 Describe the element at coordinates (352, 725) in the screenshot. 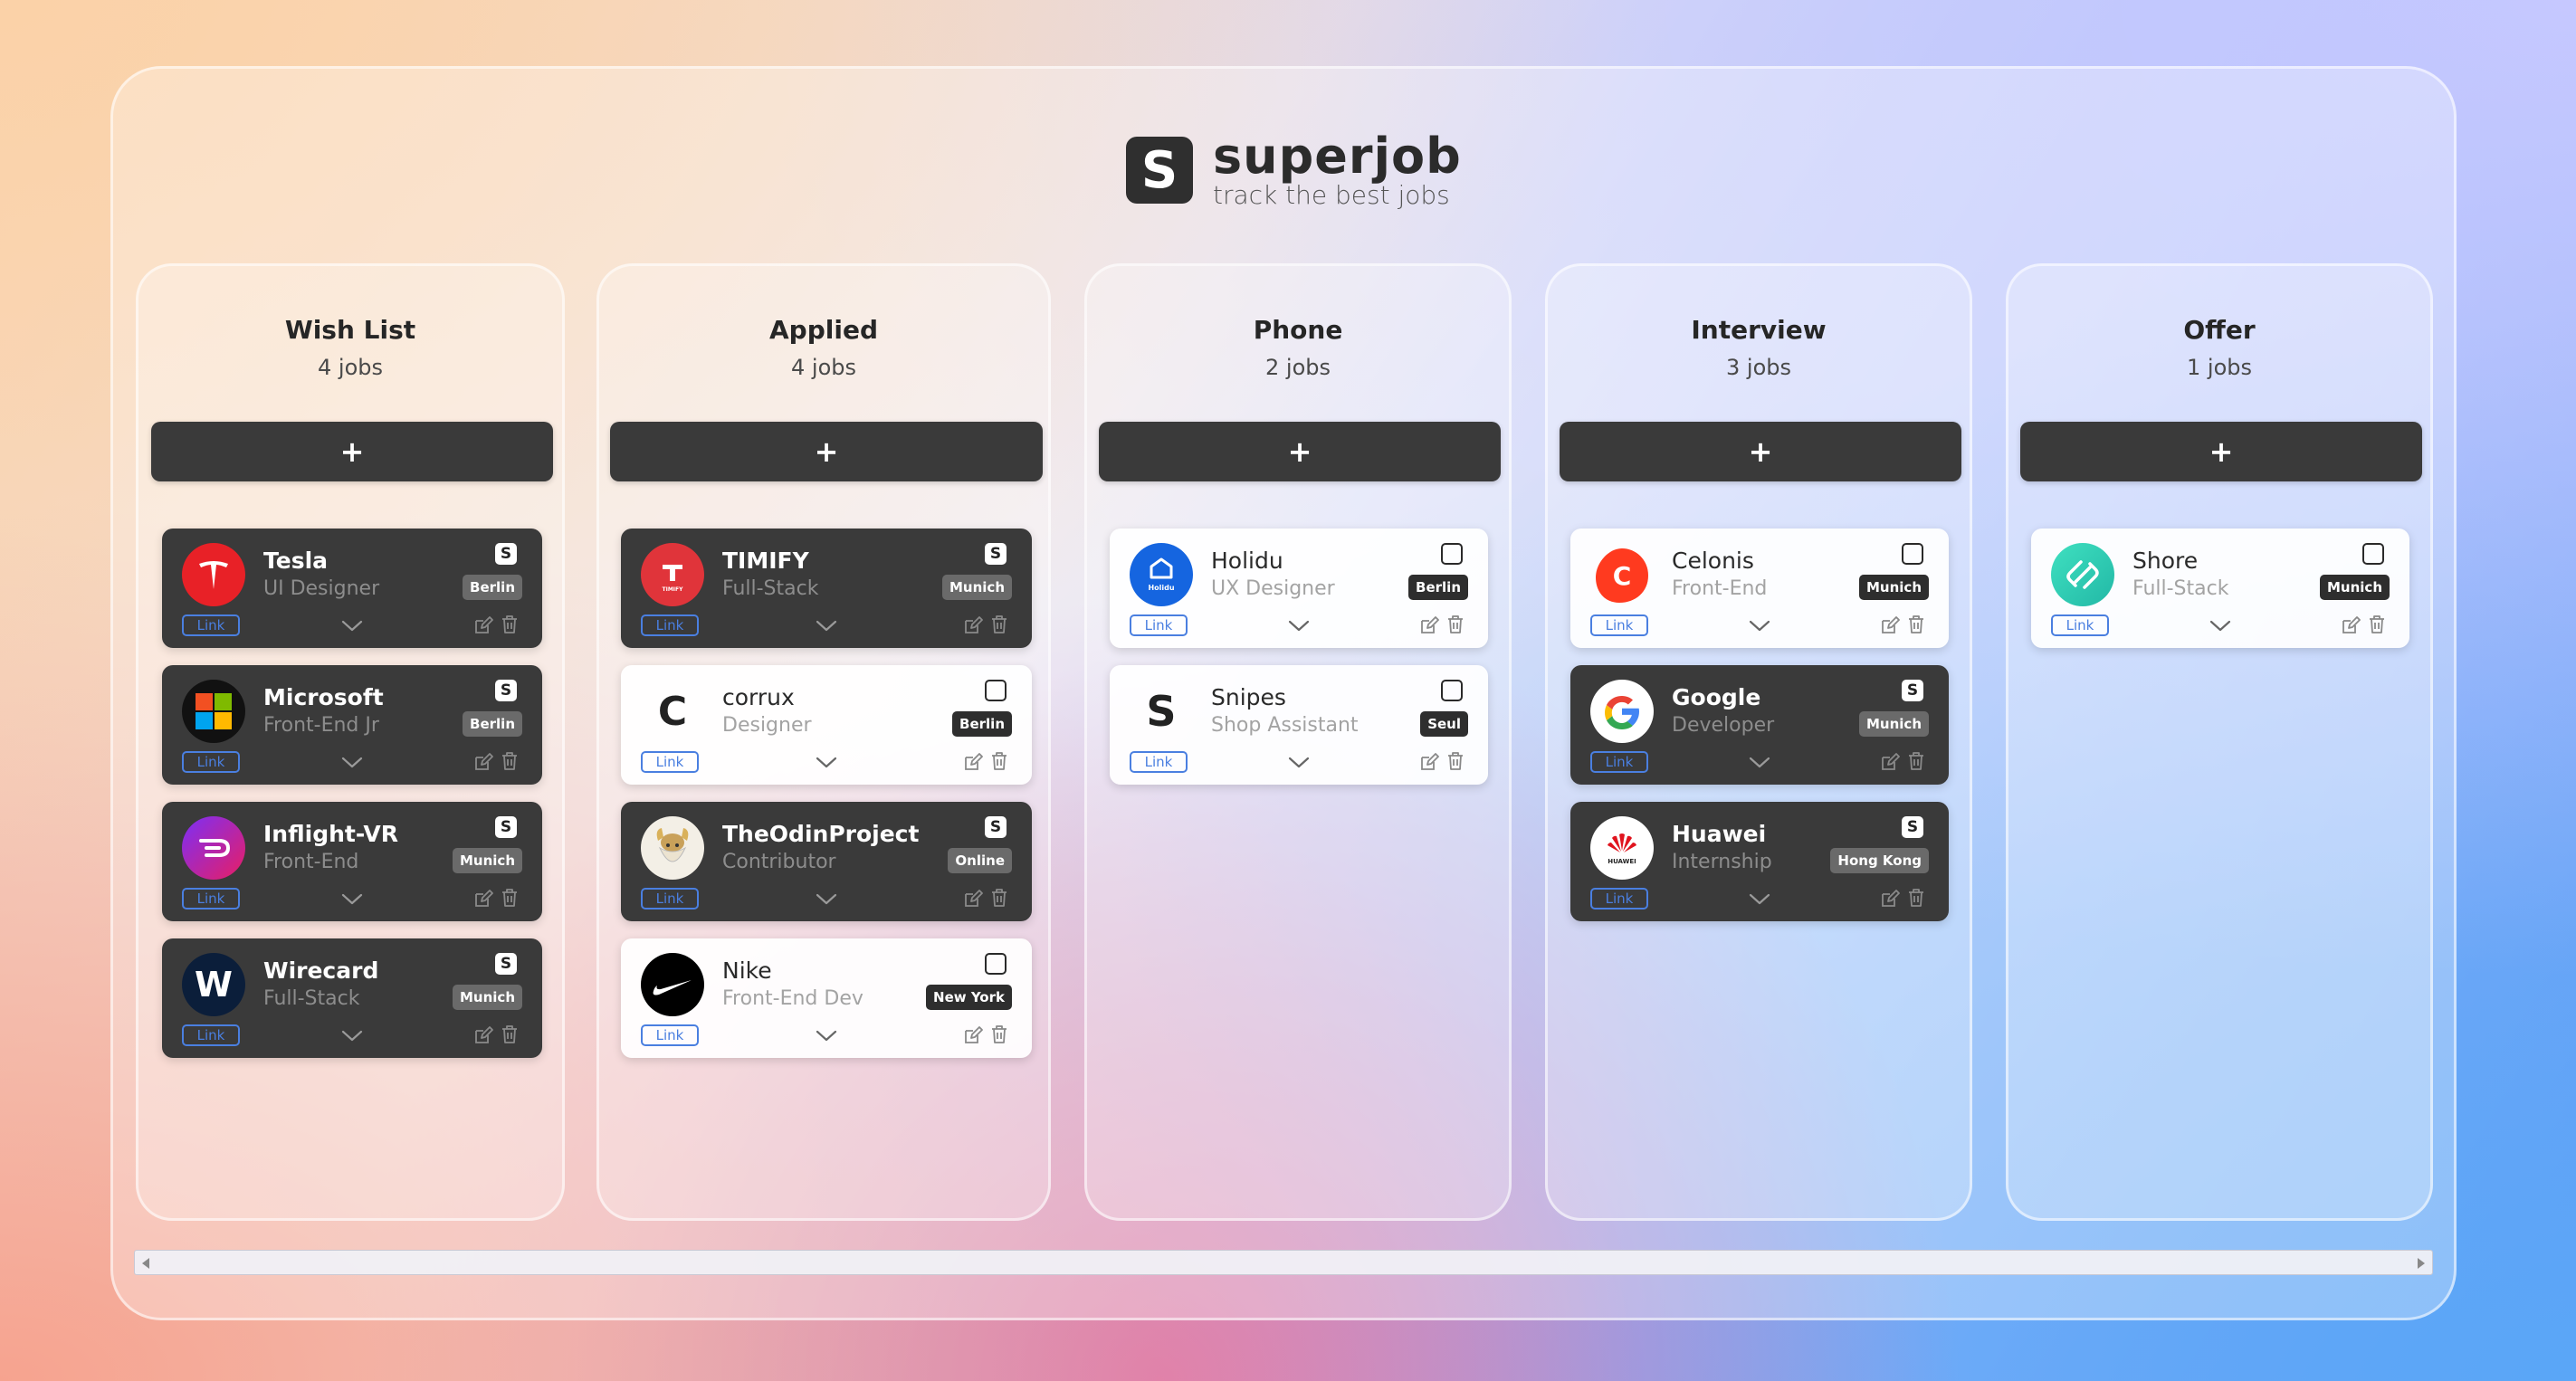

I see `job-card: Microsoft Front-End Jr Link S Berlin` at that location.